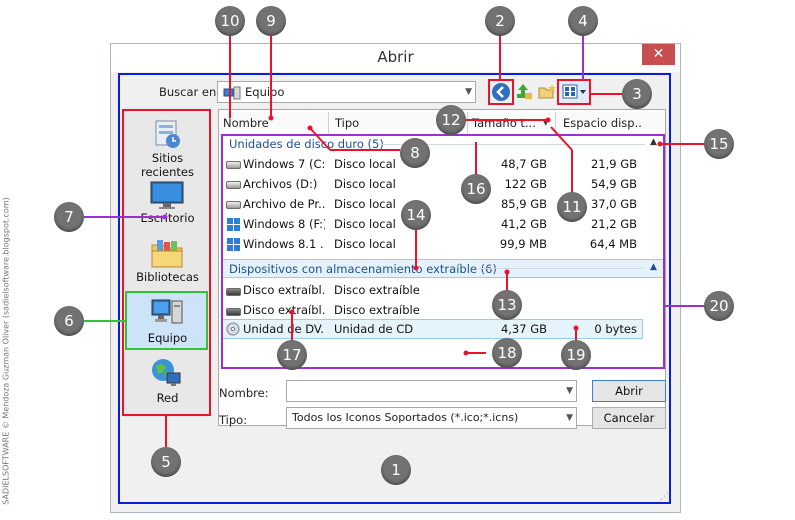 This screenshot has width=795, height=520. Describe the element at coordinates (271, 21) in the screenshot. I see `callout-badge-9: 9` at that location.